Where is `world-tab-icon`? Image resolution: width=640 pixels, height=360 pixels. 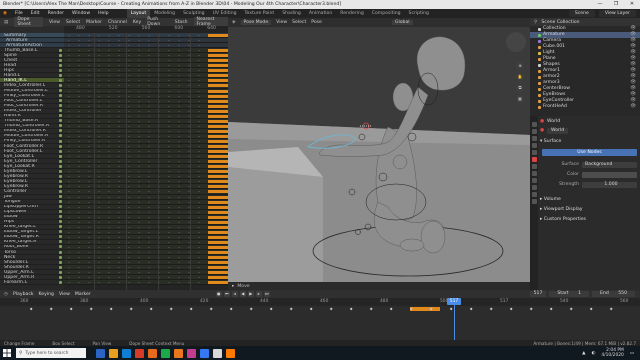
world-tab-icon is located at coordinates (534, 159).